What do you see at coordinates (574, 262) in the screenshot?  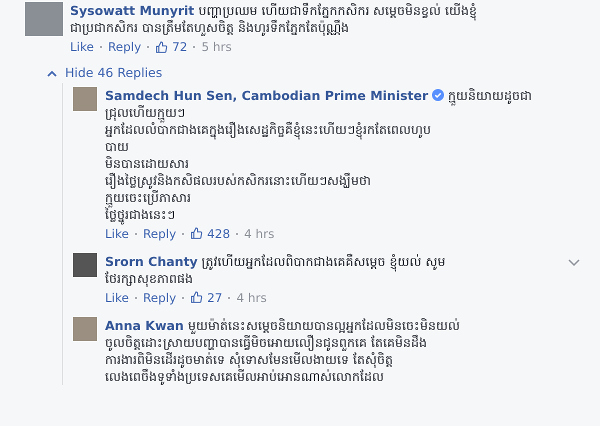 I see `chevron-down-icon` at bounding box center [574, 262].